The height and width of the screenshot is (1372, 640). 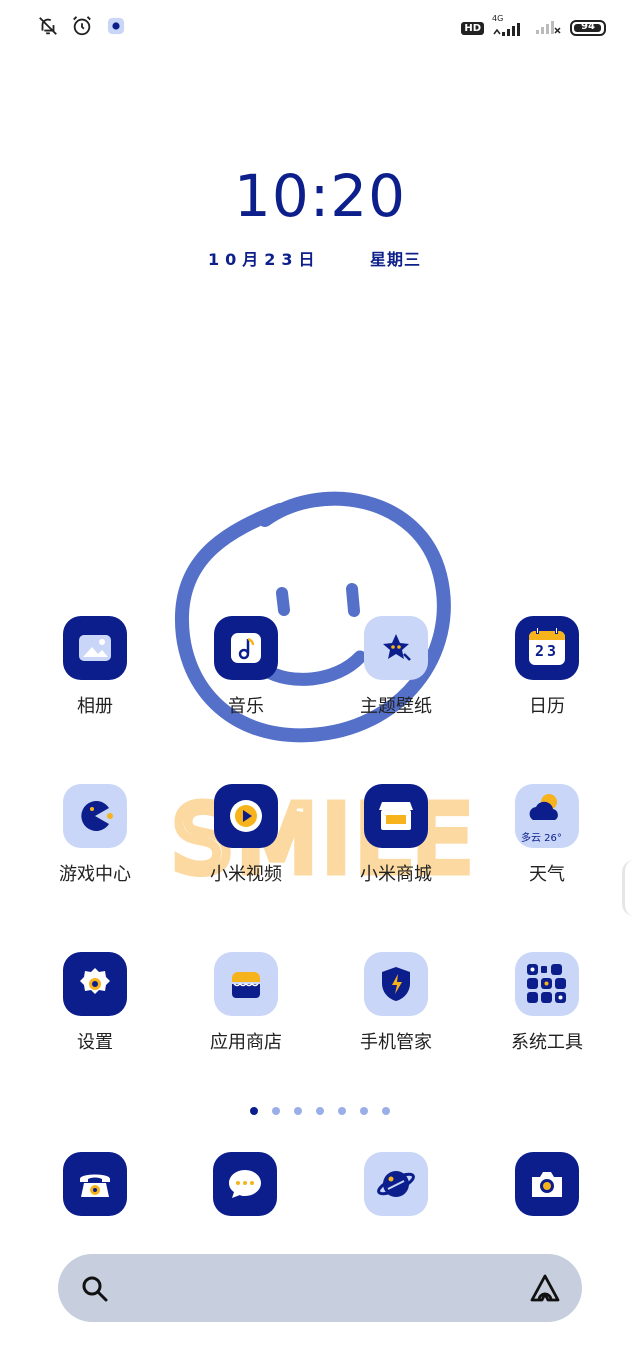 I want to click on status-right: HD 4G 94, so click(x=533, y=27).